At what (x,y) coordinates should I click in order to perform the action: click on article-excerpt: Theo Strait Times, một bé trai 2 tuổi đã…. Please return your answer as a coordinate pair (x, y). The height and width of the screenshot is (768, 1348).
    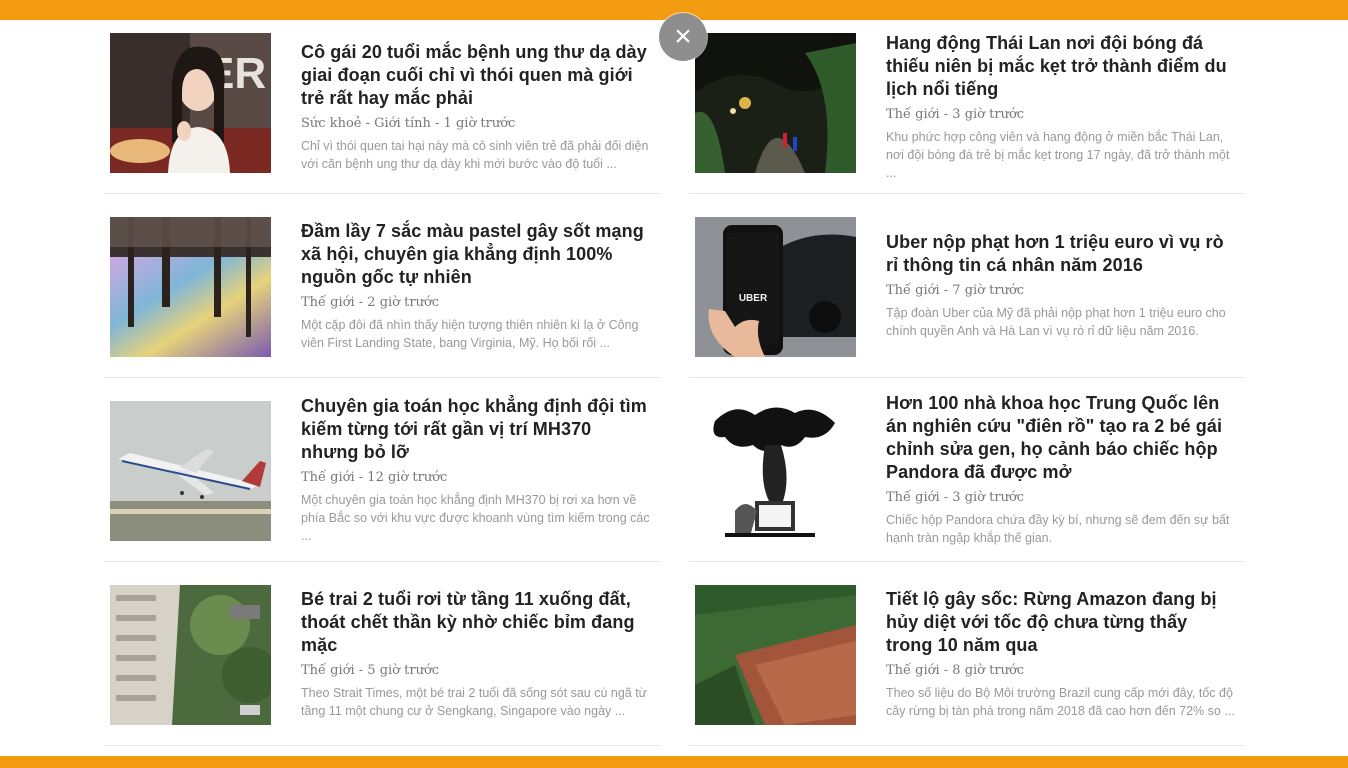
    Looking at the image, I should click on (474, 701).